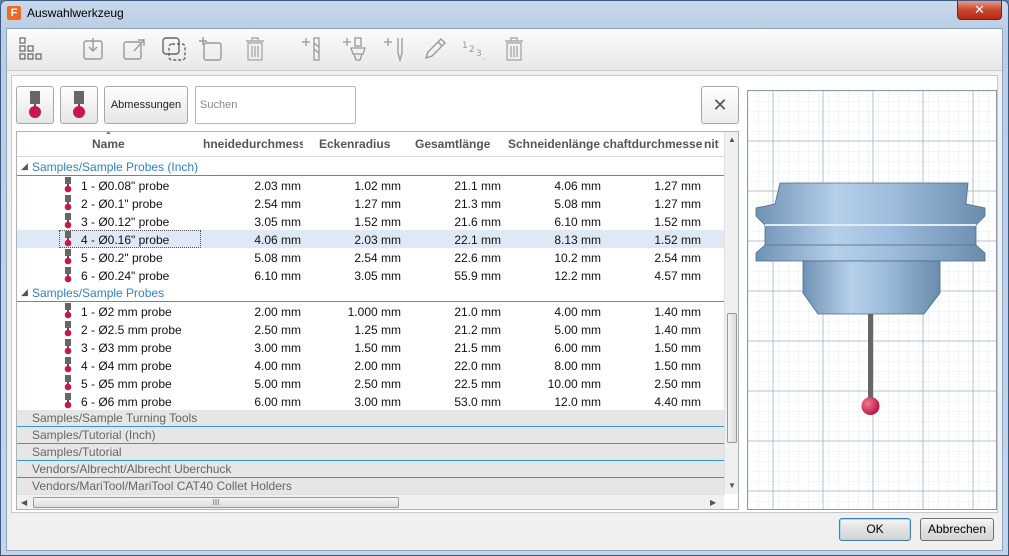 This screenshot has width=1009, height=556. What do you see at coordinates (477, 348) in the screenshot?
I see `overall-length-cell: 21.5 mm` at bounding box center [477, 348].